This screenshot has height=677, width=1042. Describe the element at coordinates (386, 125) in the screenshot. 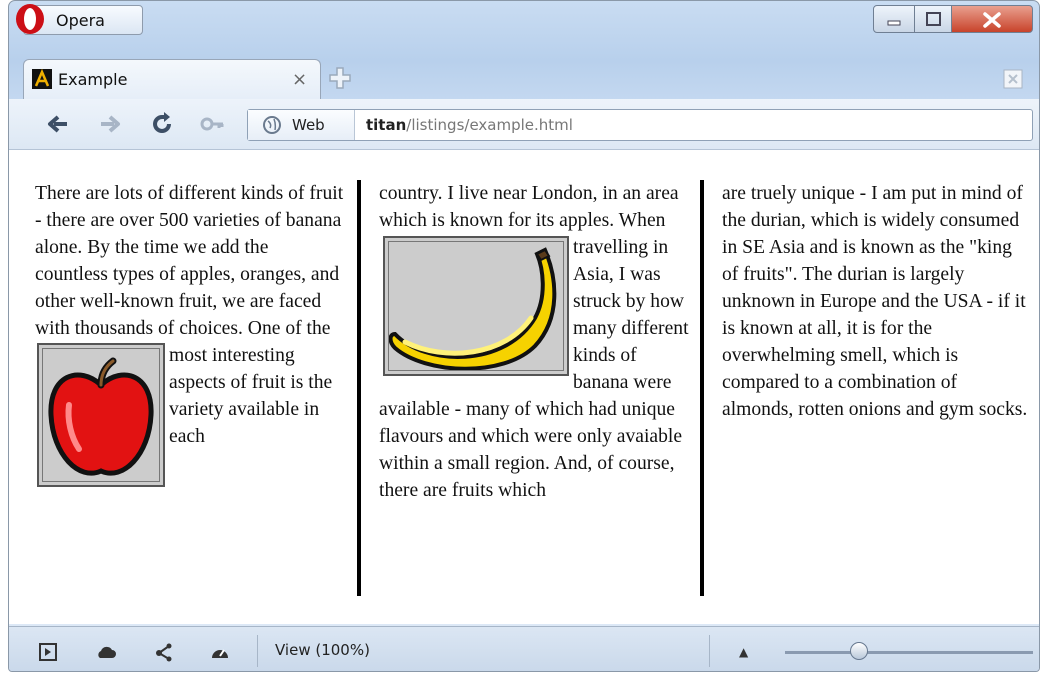

I see `url-host: titan` at that location.